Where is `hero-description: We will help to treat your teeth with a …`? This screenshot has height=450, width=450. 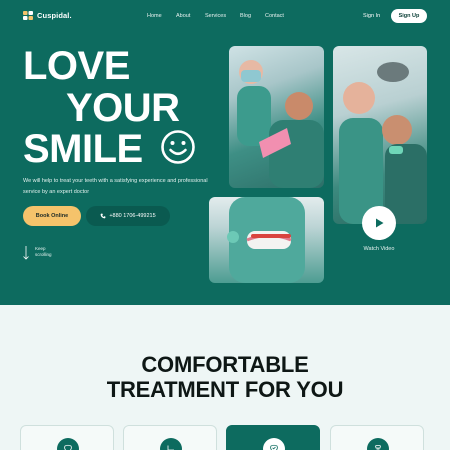
hero-description: We will help to treat your teeth with a … is located at coordinates (115, 186).